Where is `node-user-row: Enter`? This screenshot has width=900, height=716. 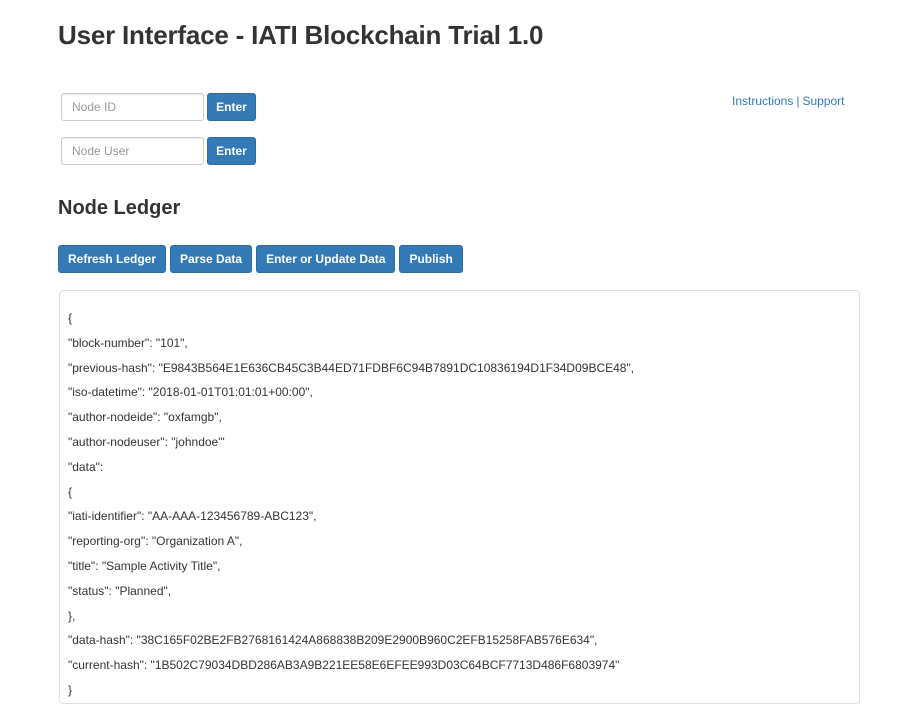 node-user-row: Enter is located at coordinates (158, 151).